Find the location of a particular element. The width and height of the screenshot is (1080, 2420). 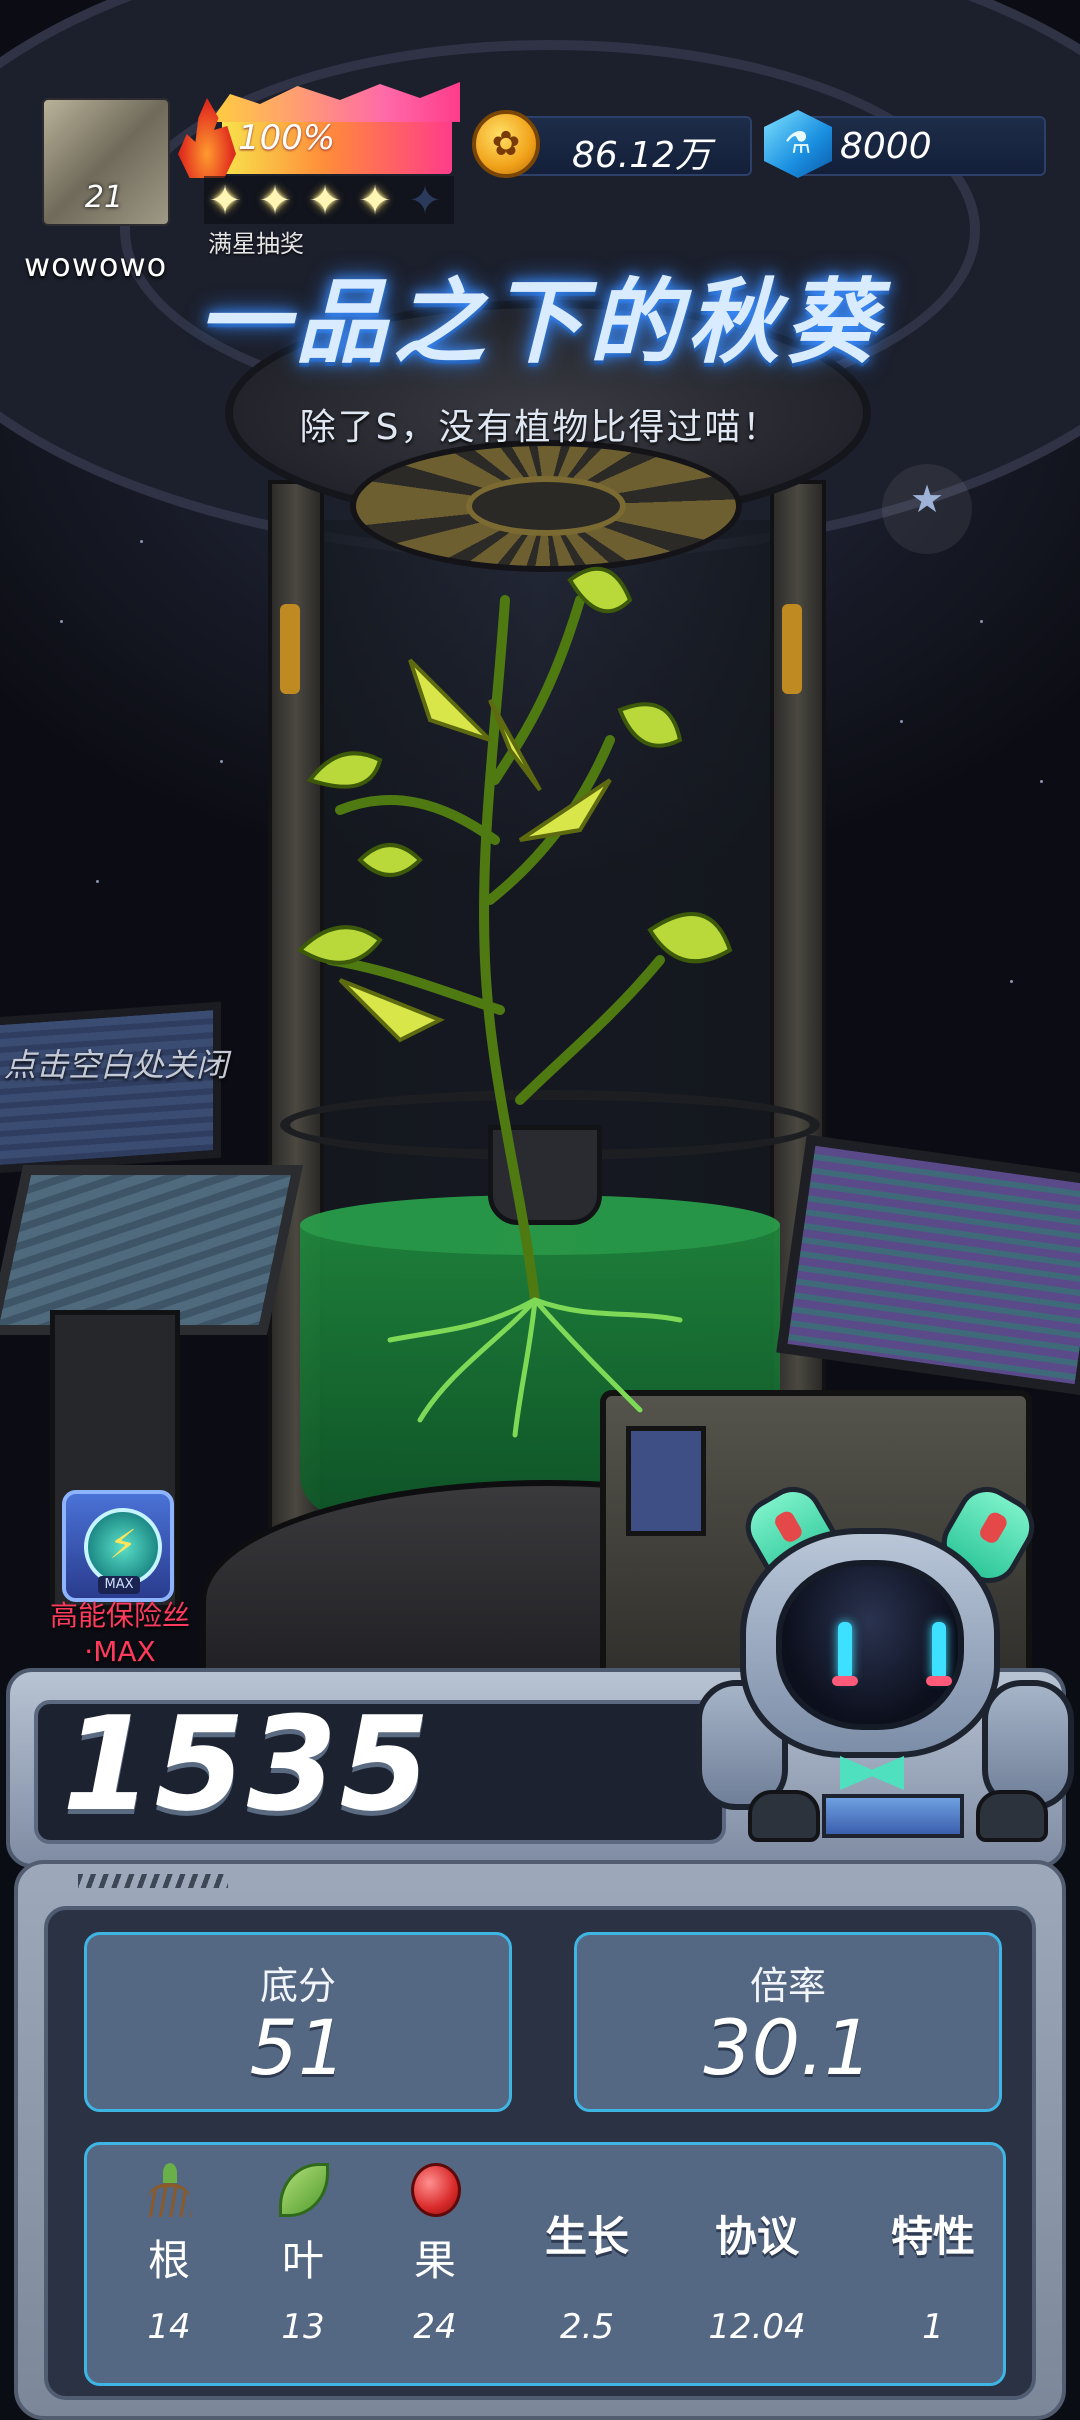

star-empty-icon: ✦ is located at coordinates (425, 201).